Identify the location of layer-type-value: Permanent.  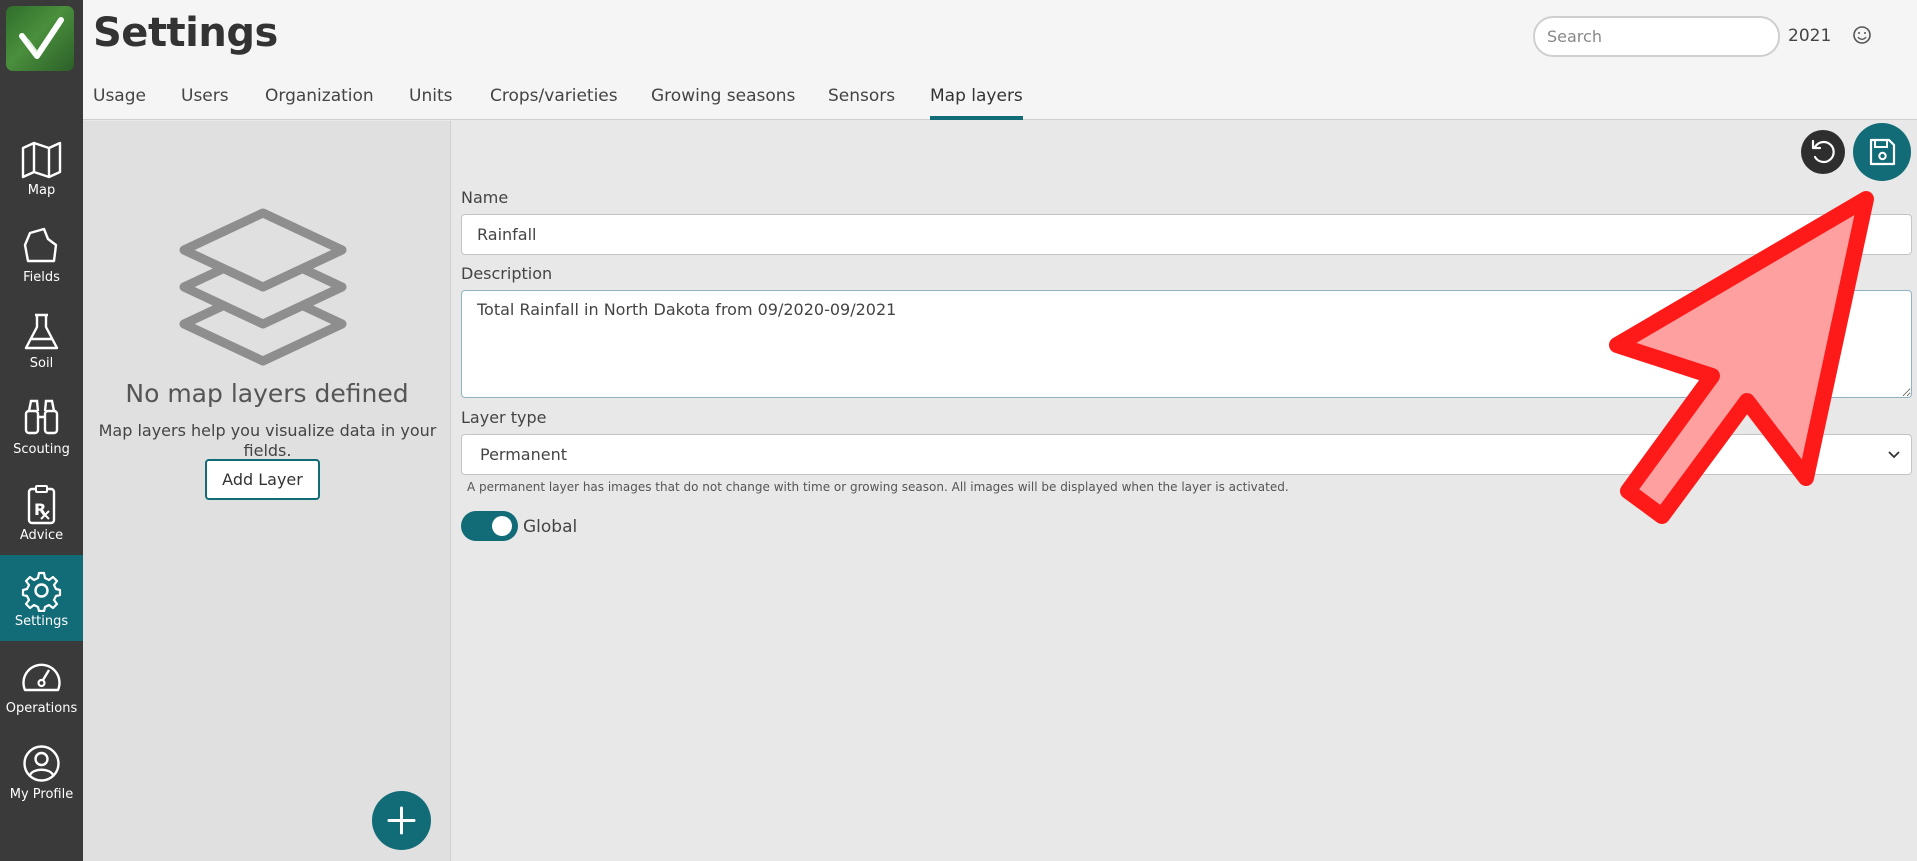
(524, 454).